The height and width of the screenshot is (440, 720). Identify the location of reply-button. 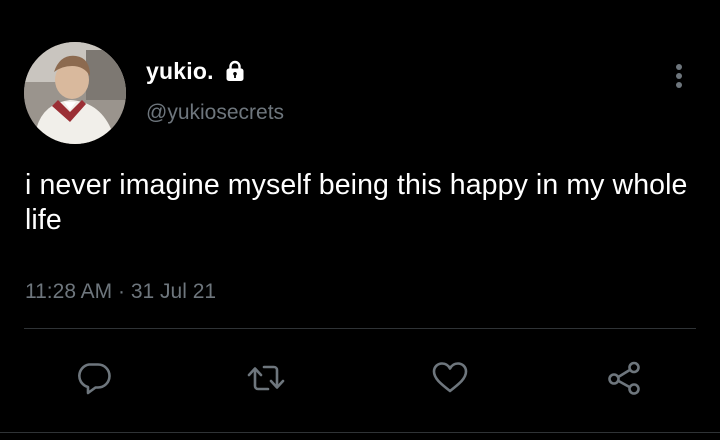
(94, 378).